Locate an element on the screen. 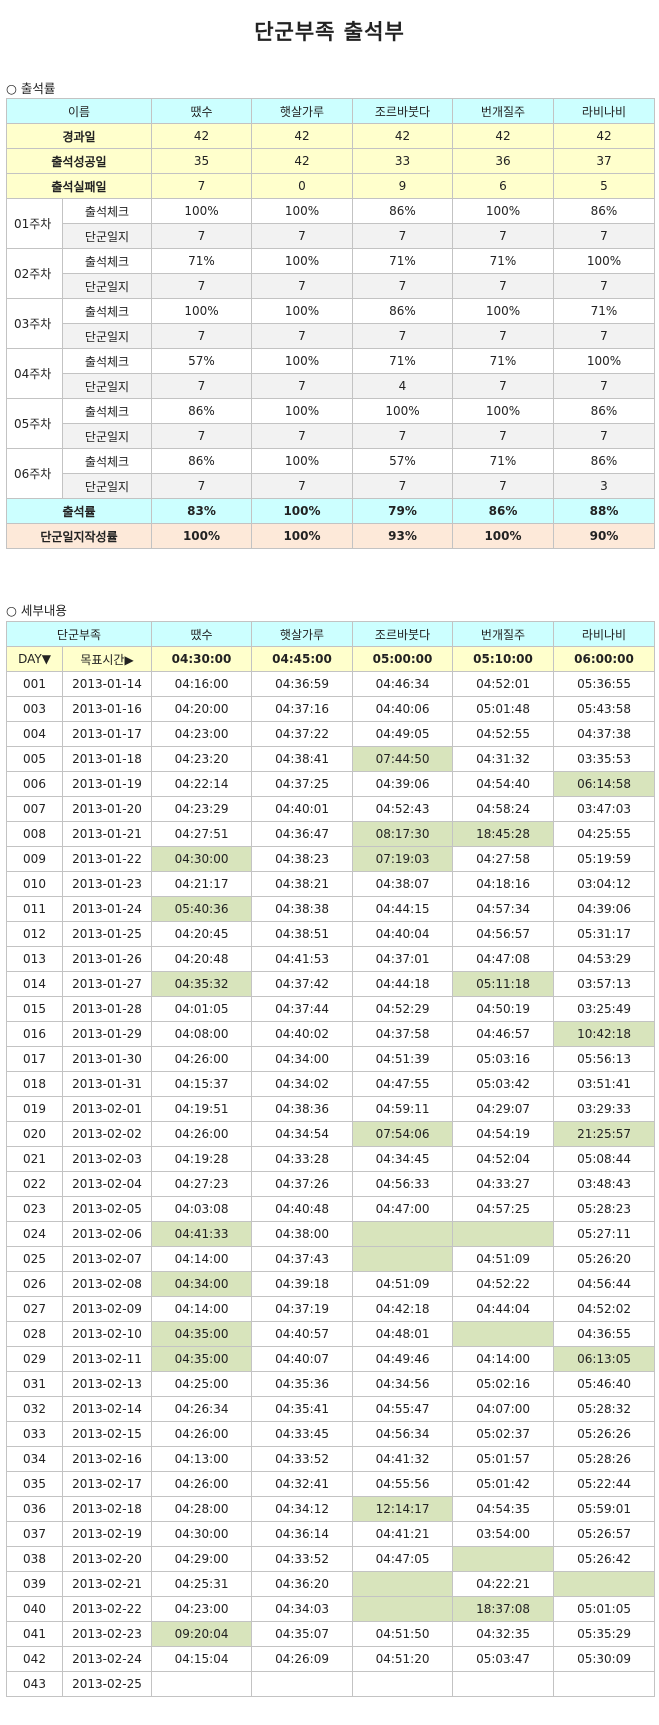  details-header-row: 단군부족 땠수 햇살가루 조르바붓다 번개질주 라비나비 is located at coordinates (330, 634).